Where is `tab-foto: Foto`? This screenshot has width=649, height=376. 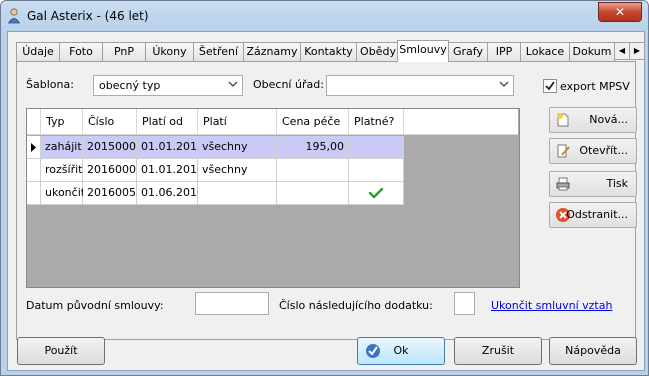
tab-foto: Foto is located at coordinates (81, 51).